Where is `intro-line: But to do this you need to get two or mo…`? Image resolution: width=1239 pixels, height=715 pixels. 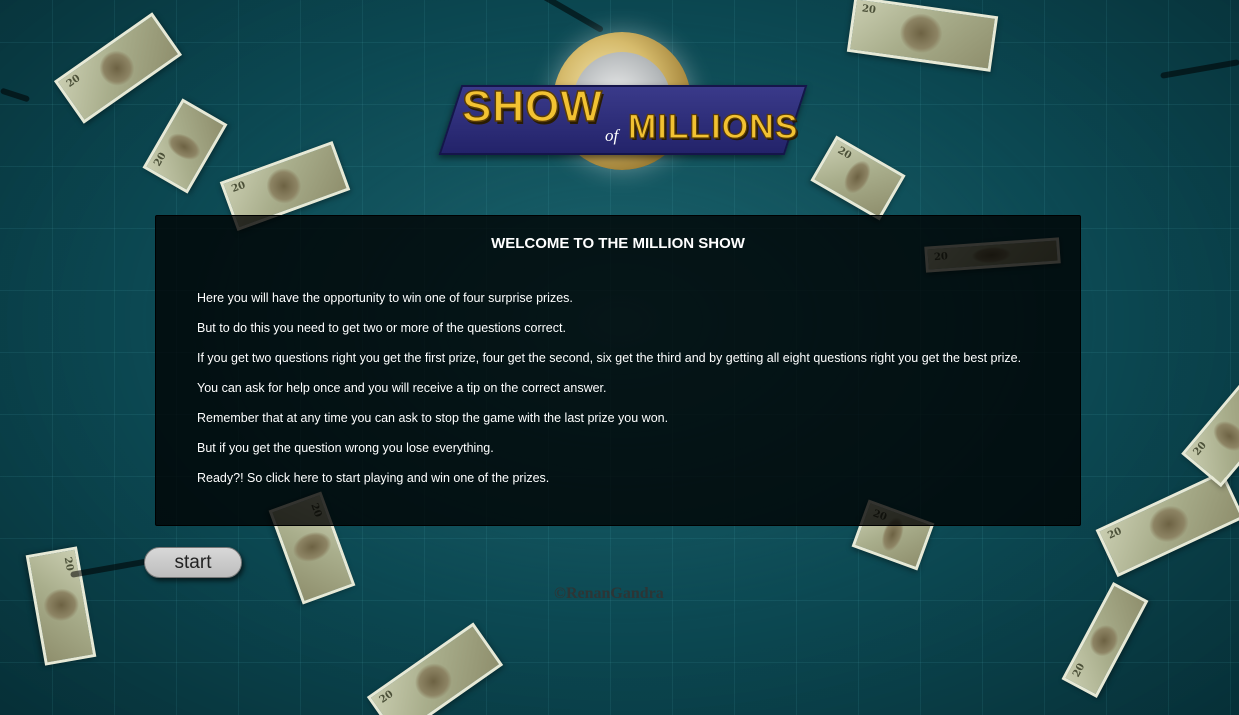 intro-line: But to do this you need to get two or mo… is located at coordinates (381, 328).